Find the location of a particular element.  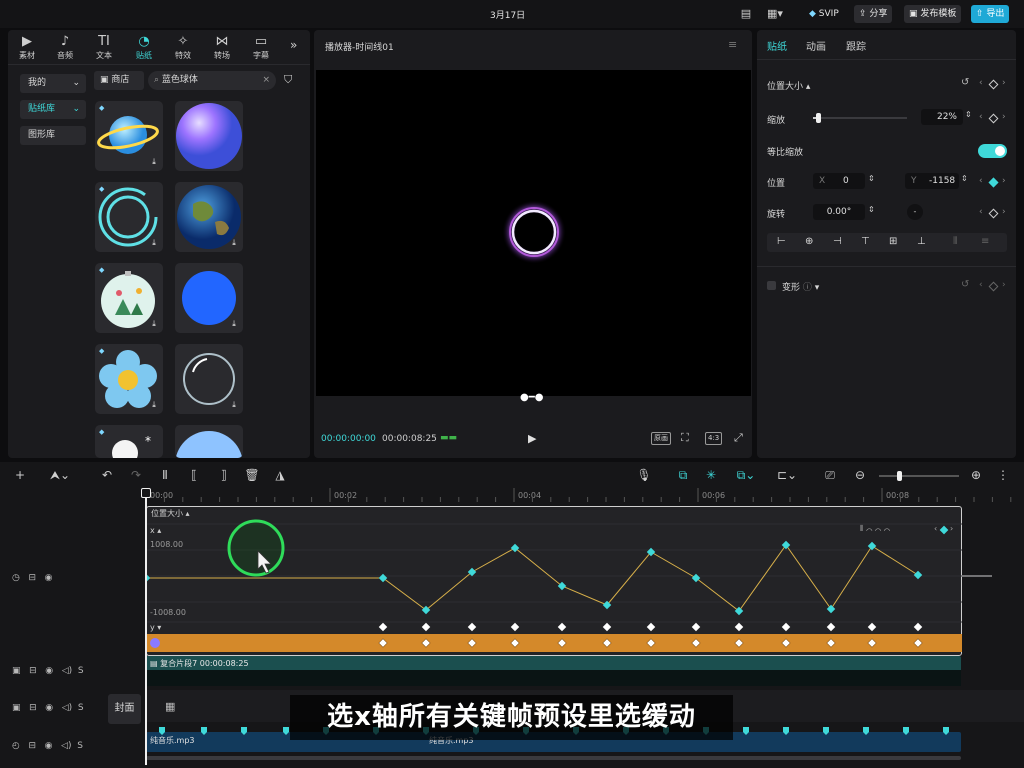

rotation-input: 0.00° is located at coordinates (839, 212).